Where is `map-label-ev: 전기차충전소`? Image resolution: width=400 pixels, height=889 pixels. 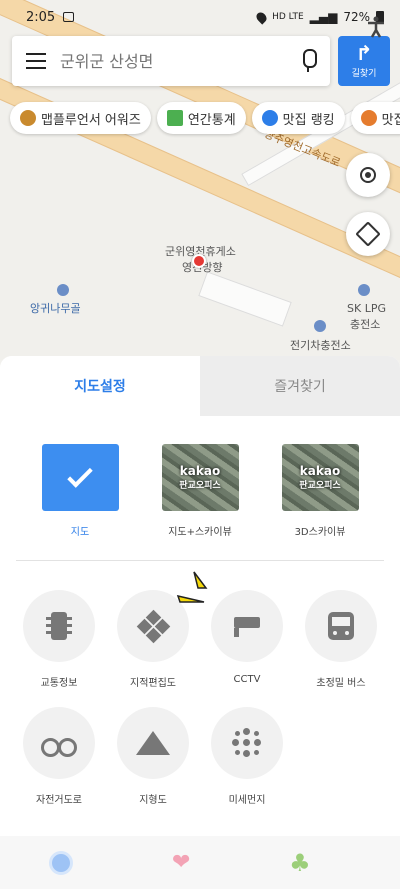
map-label-ev: 전기차충전소 is located at coordinates (320, 345).